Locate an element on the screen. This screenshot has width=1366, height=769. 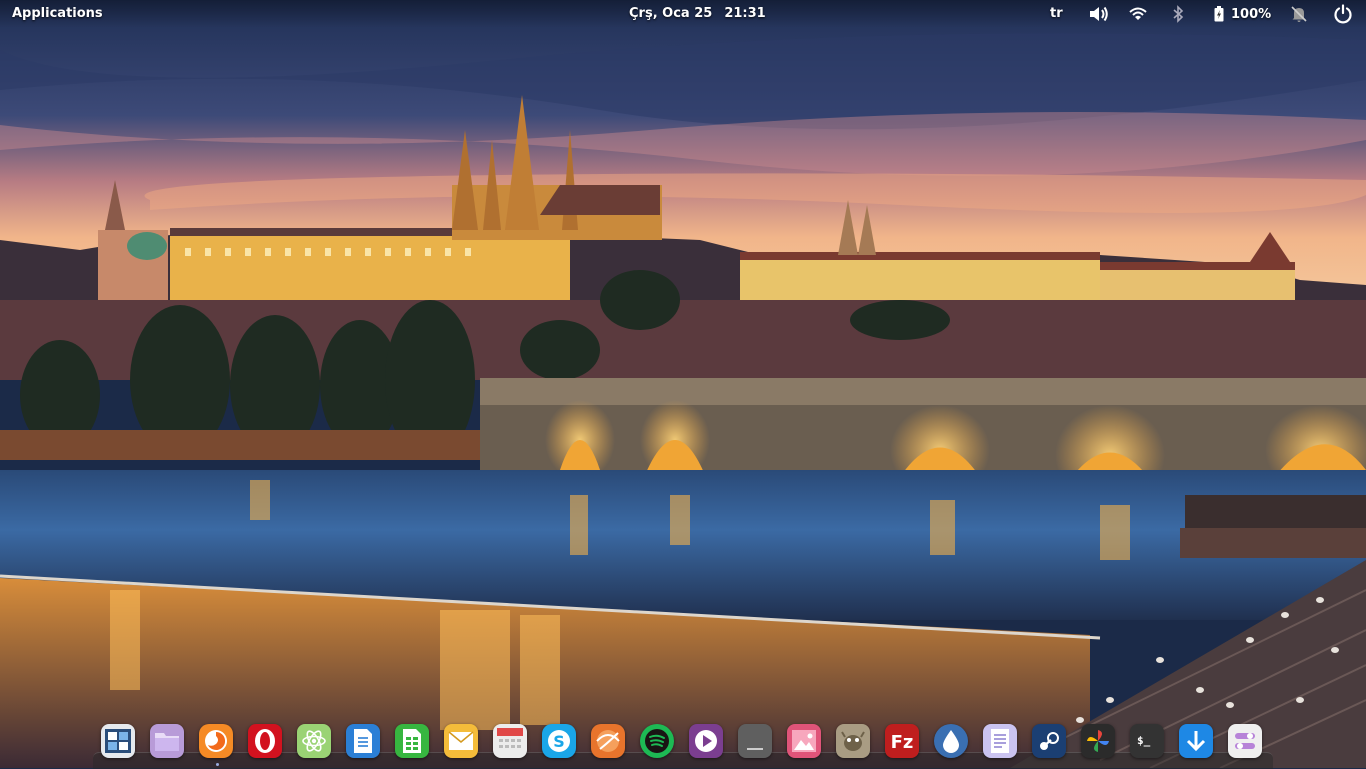
wifi-icon is located at coordinates (1138, 13).